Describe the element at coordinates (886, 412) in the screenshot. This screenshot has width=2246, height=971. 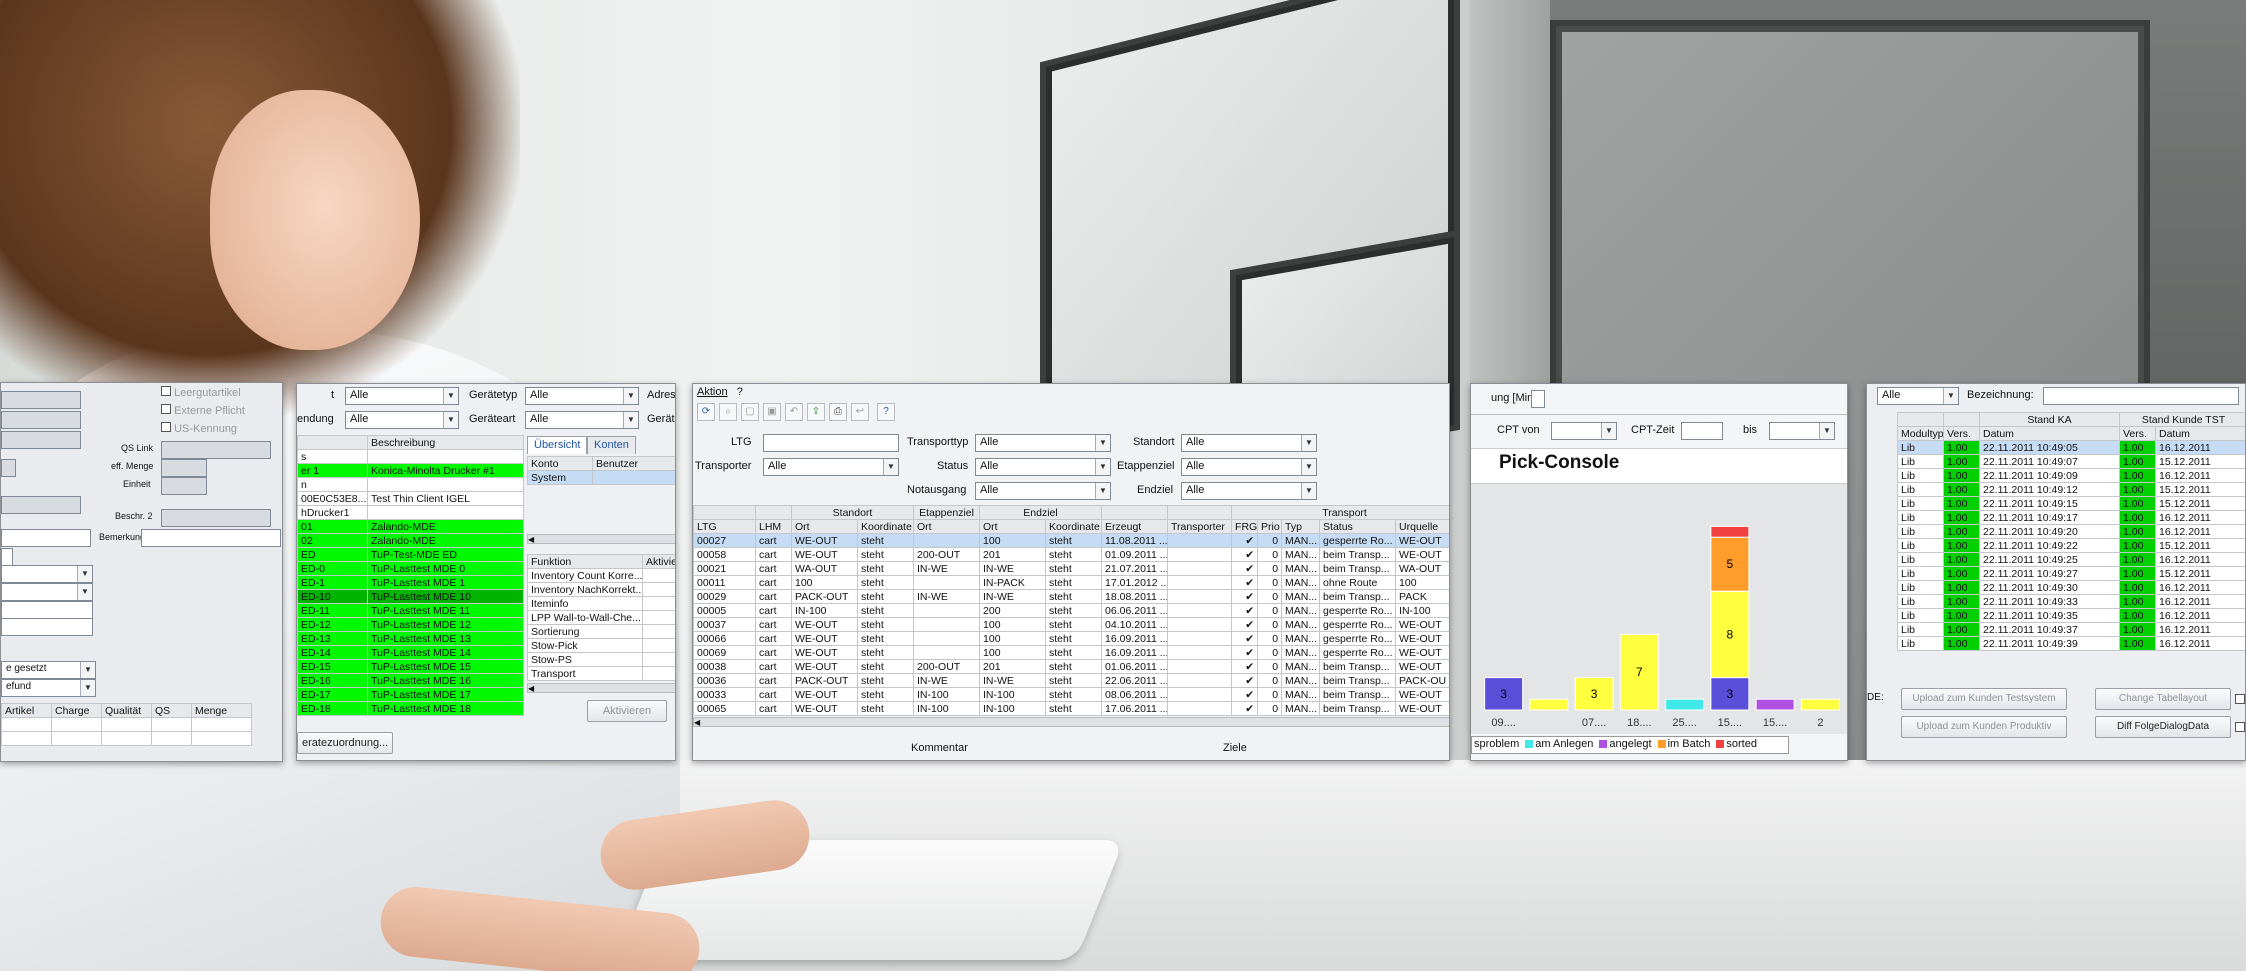
I see `help-icon: ?` at that location.